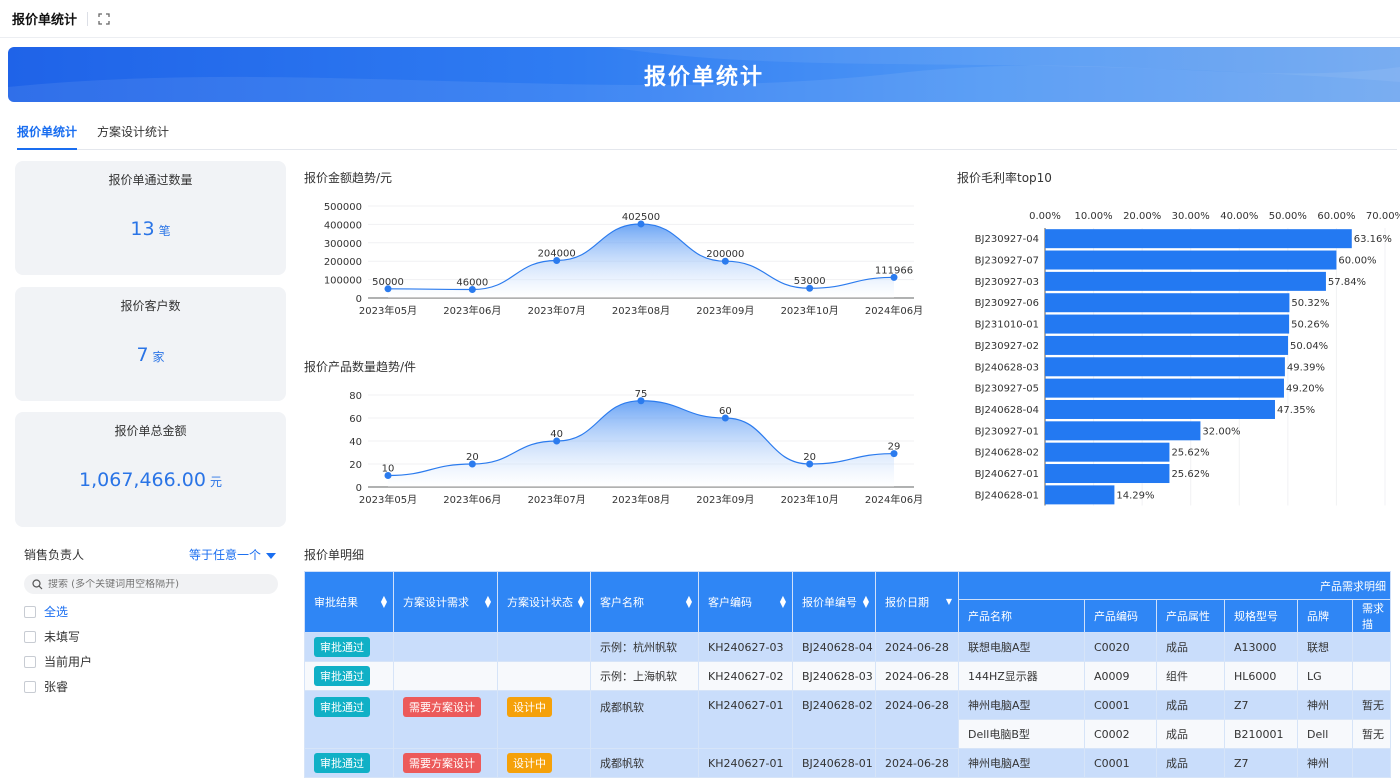 This screenshot has width=1400, height=778. I want to click on x-tick-label: 2023年08月, so click(641, 499).